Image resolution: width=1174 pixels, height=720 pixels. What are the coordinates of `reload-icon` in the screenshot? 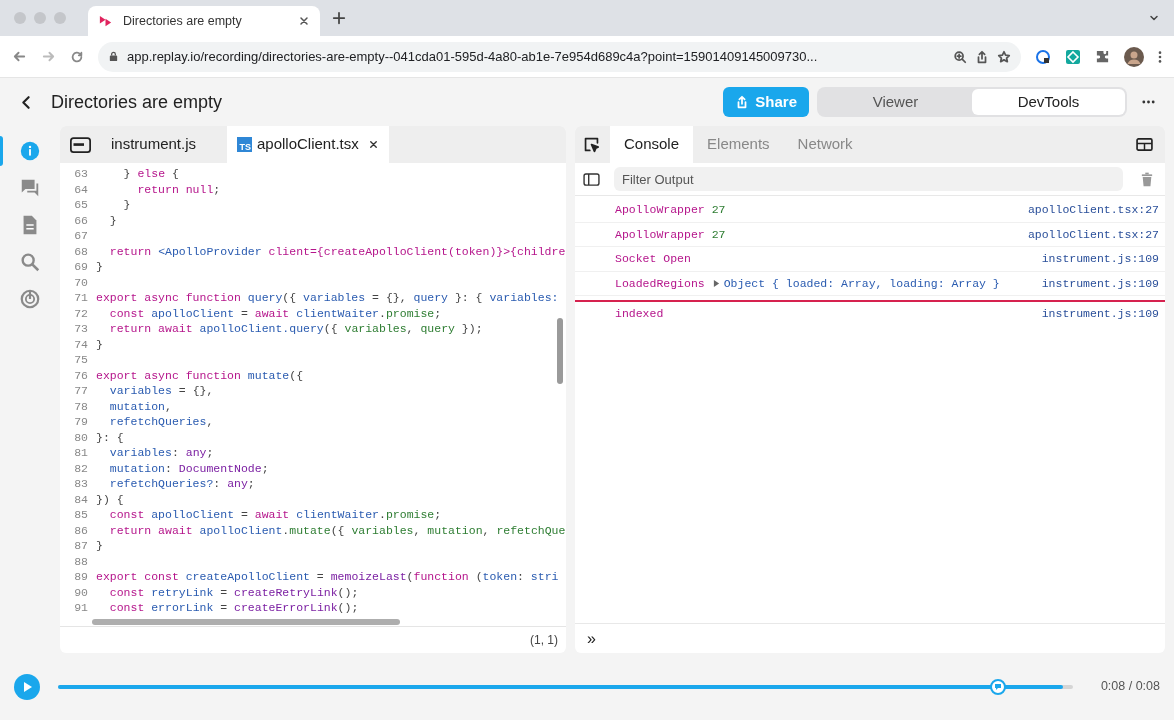 It's located at (77, 56).